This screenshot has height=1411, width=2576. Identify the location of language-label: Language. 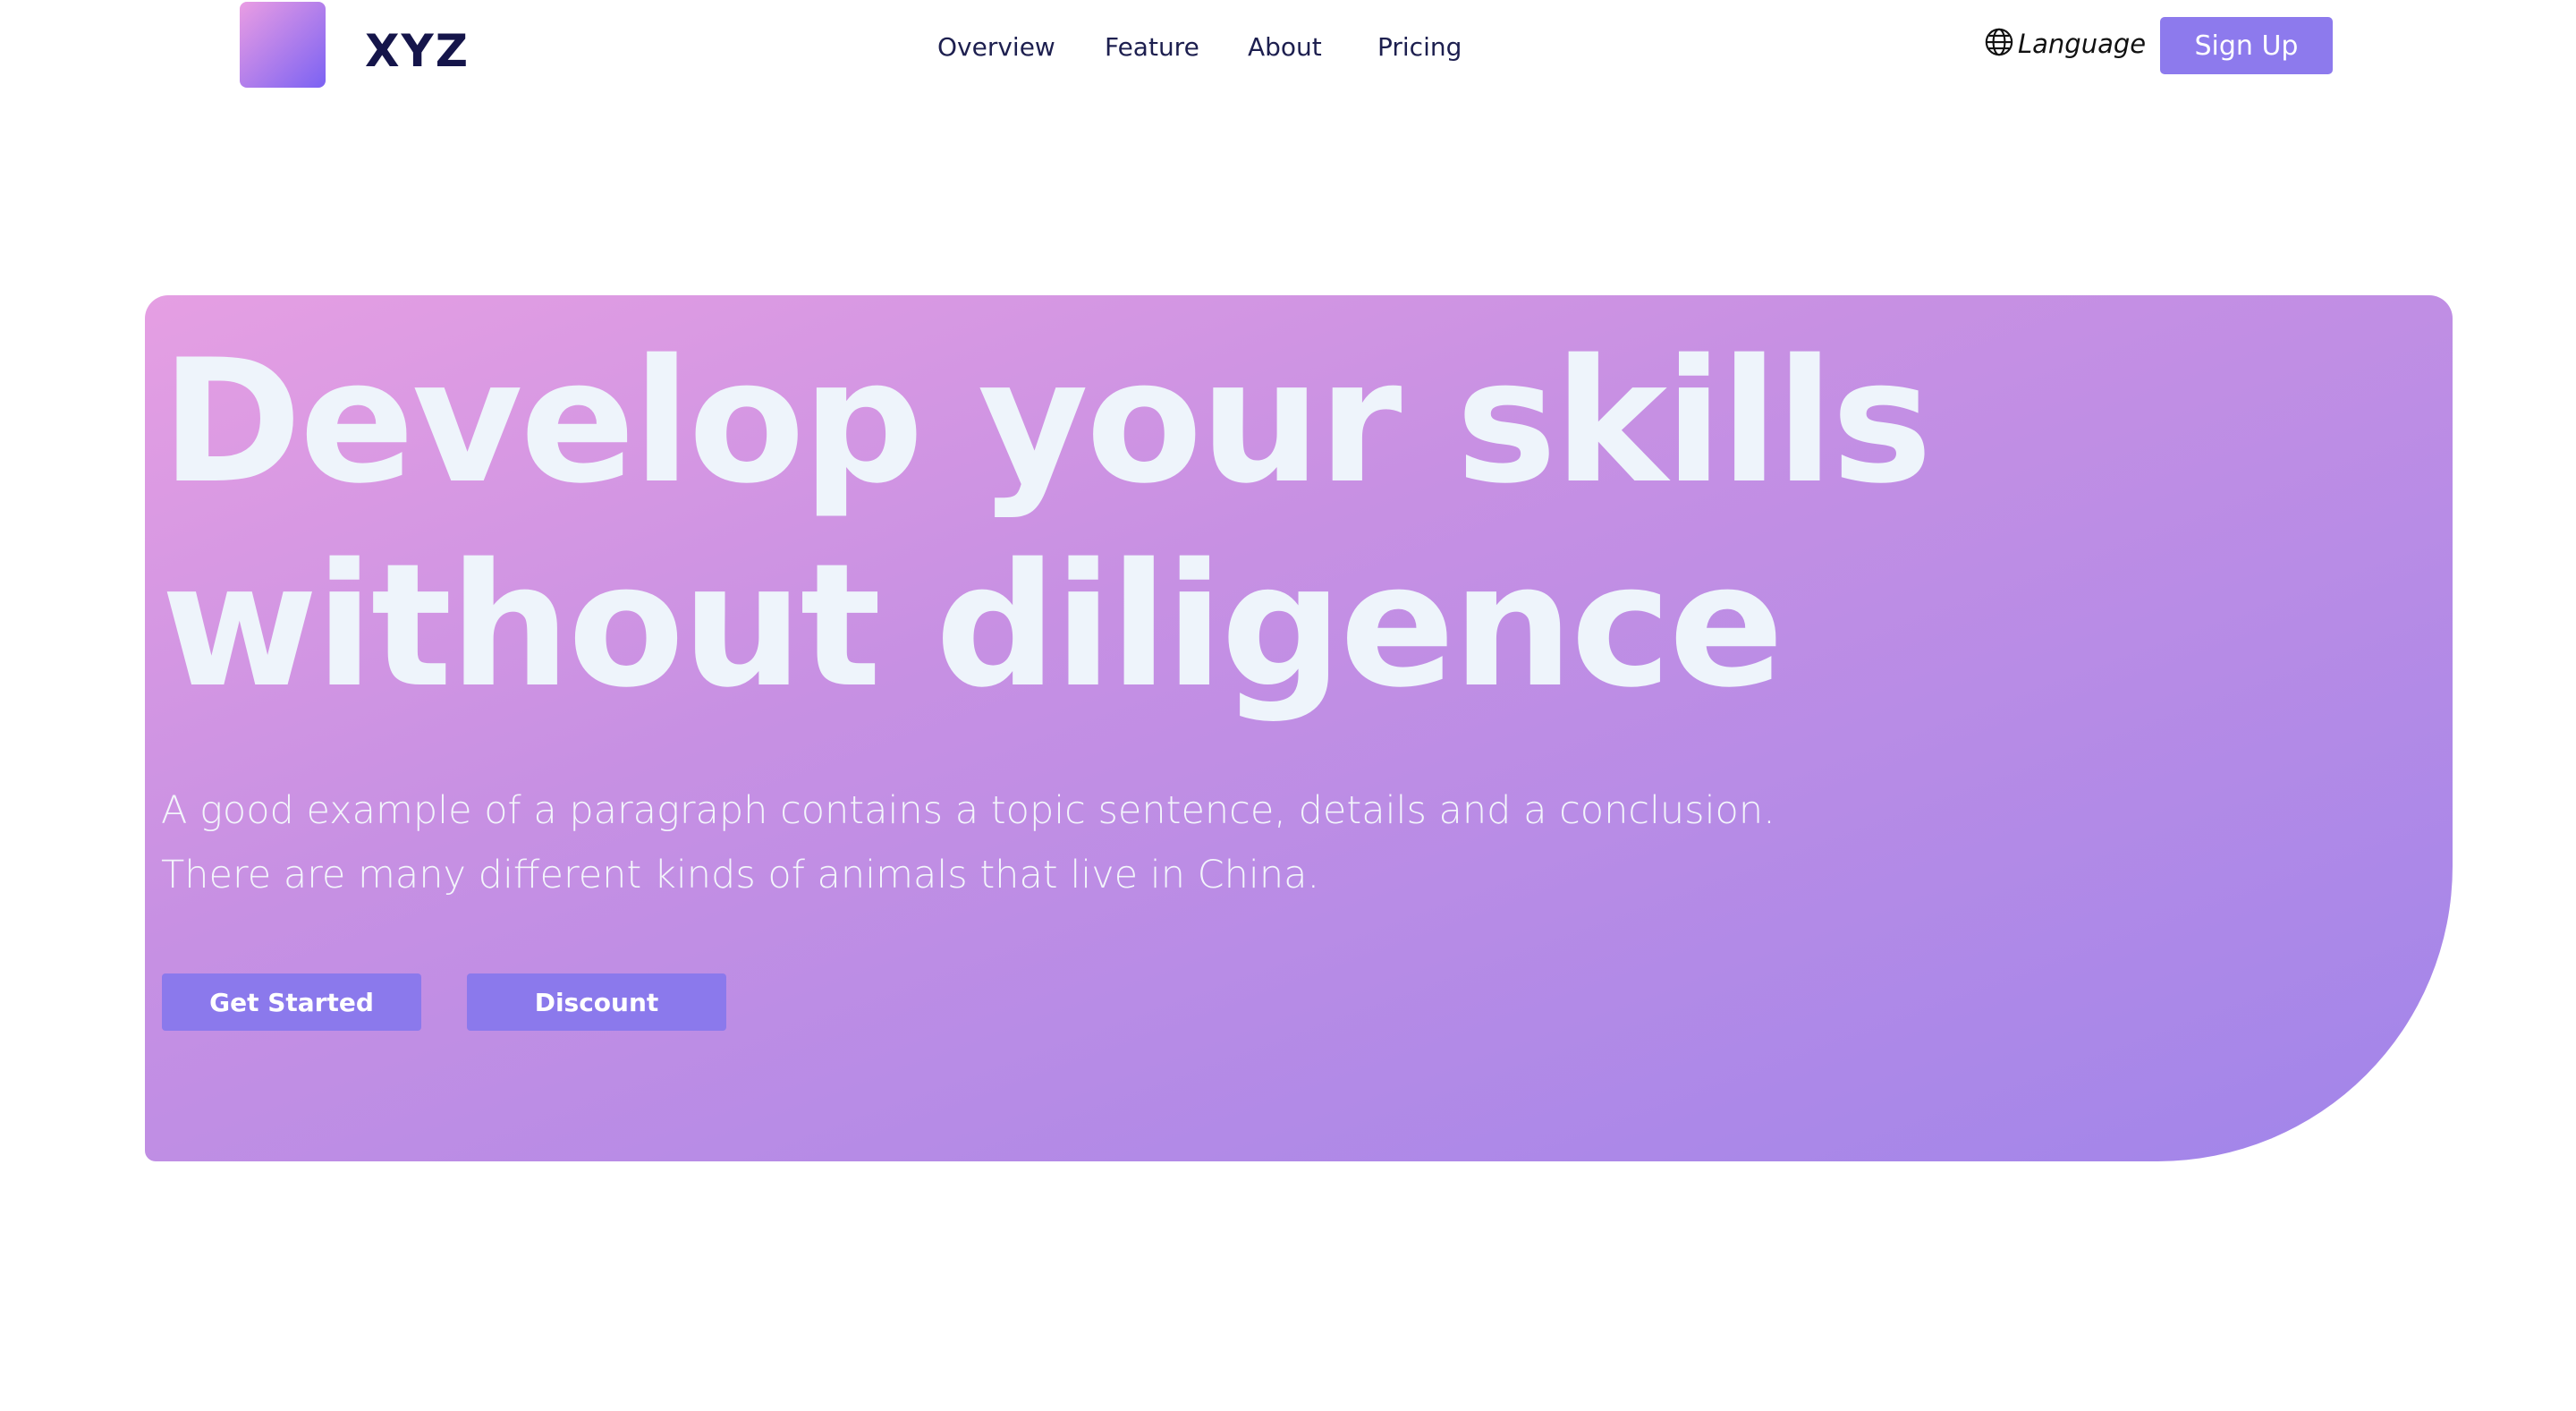
(2082, 44).